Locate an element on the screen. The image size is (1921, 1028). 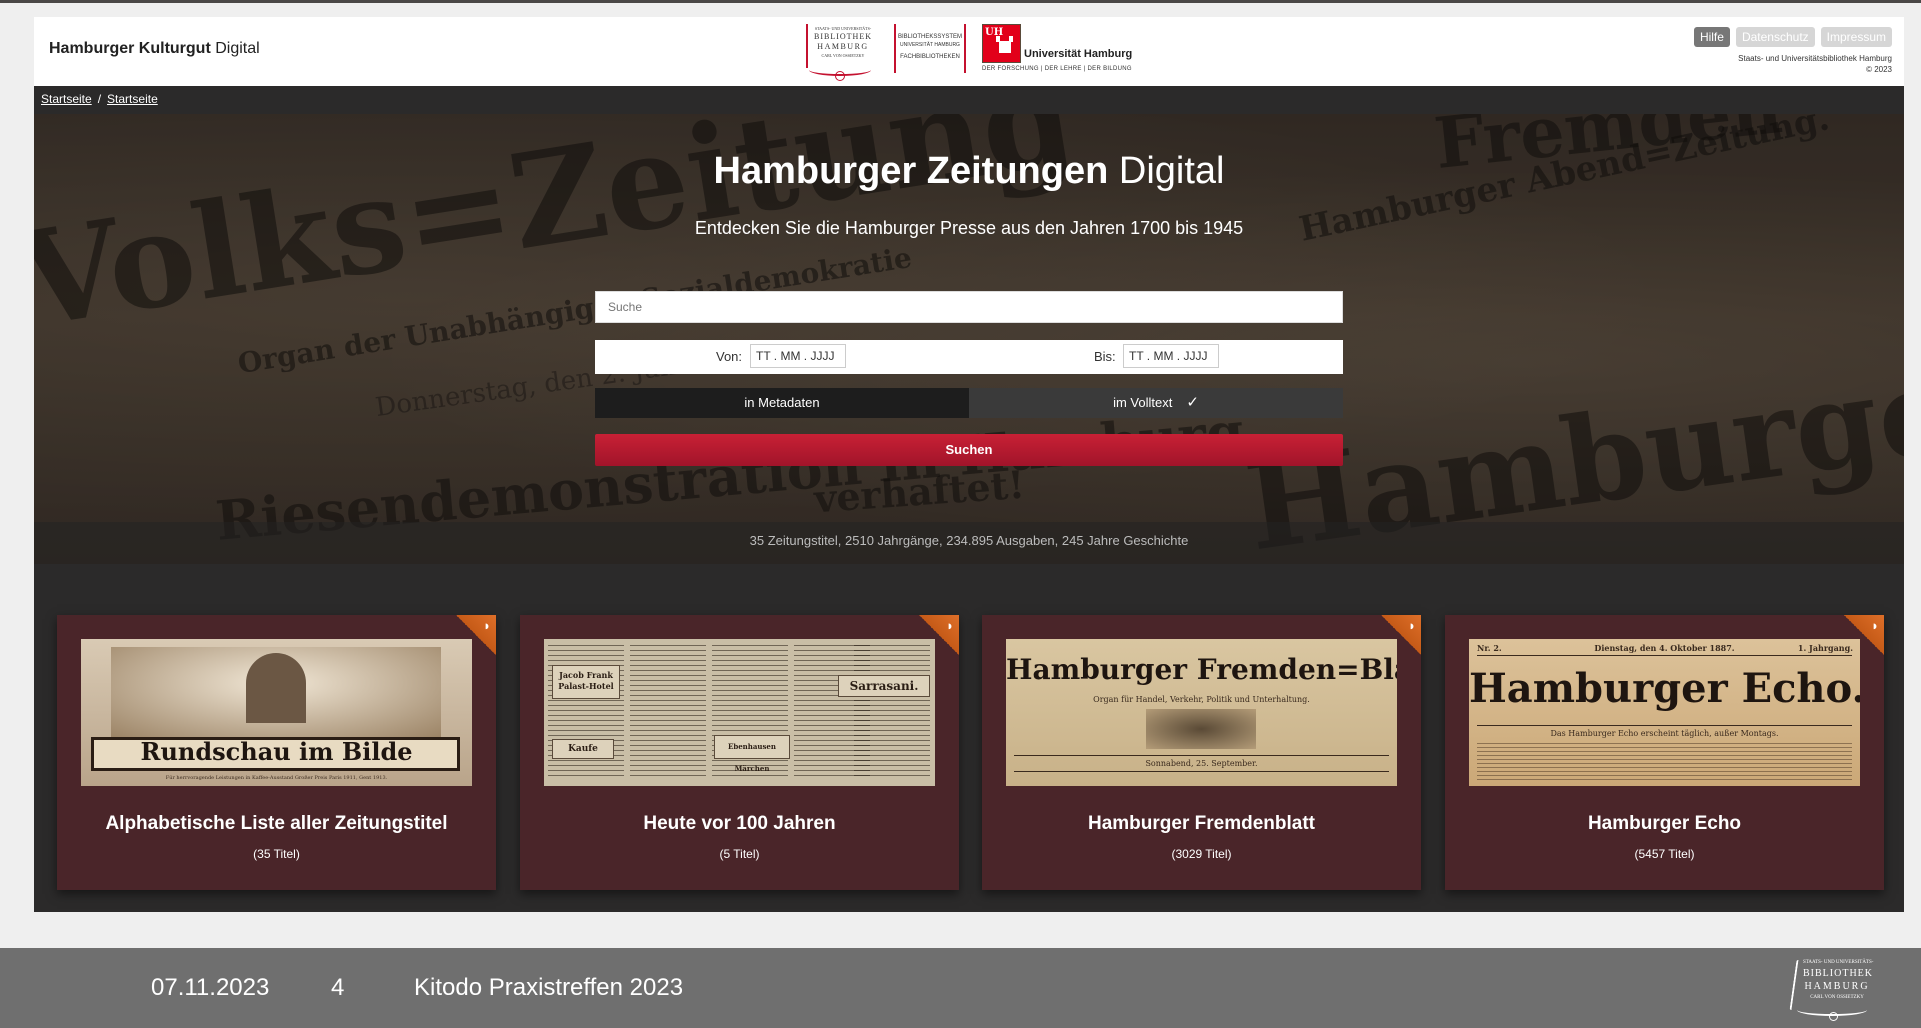
thumb-top-right: 1. Jahrgang. is located at coordinates (1825, 648).